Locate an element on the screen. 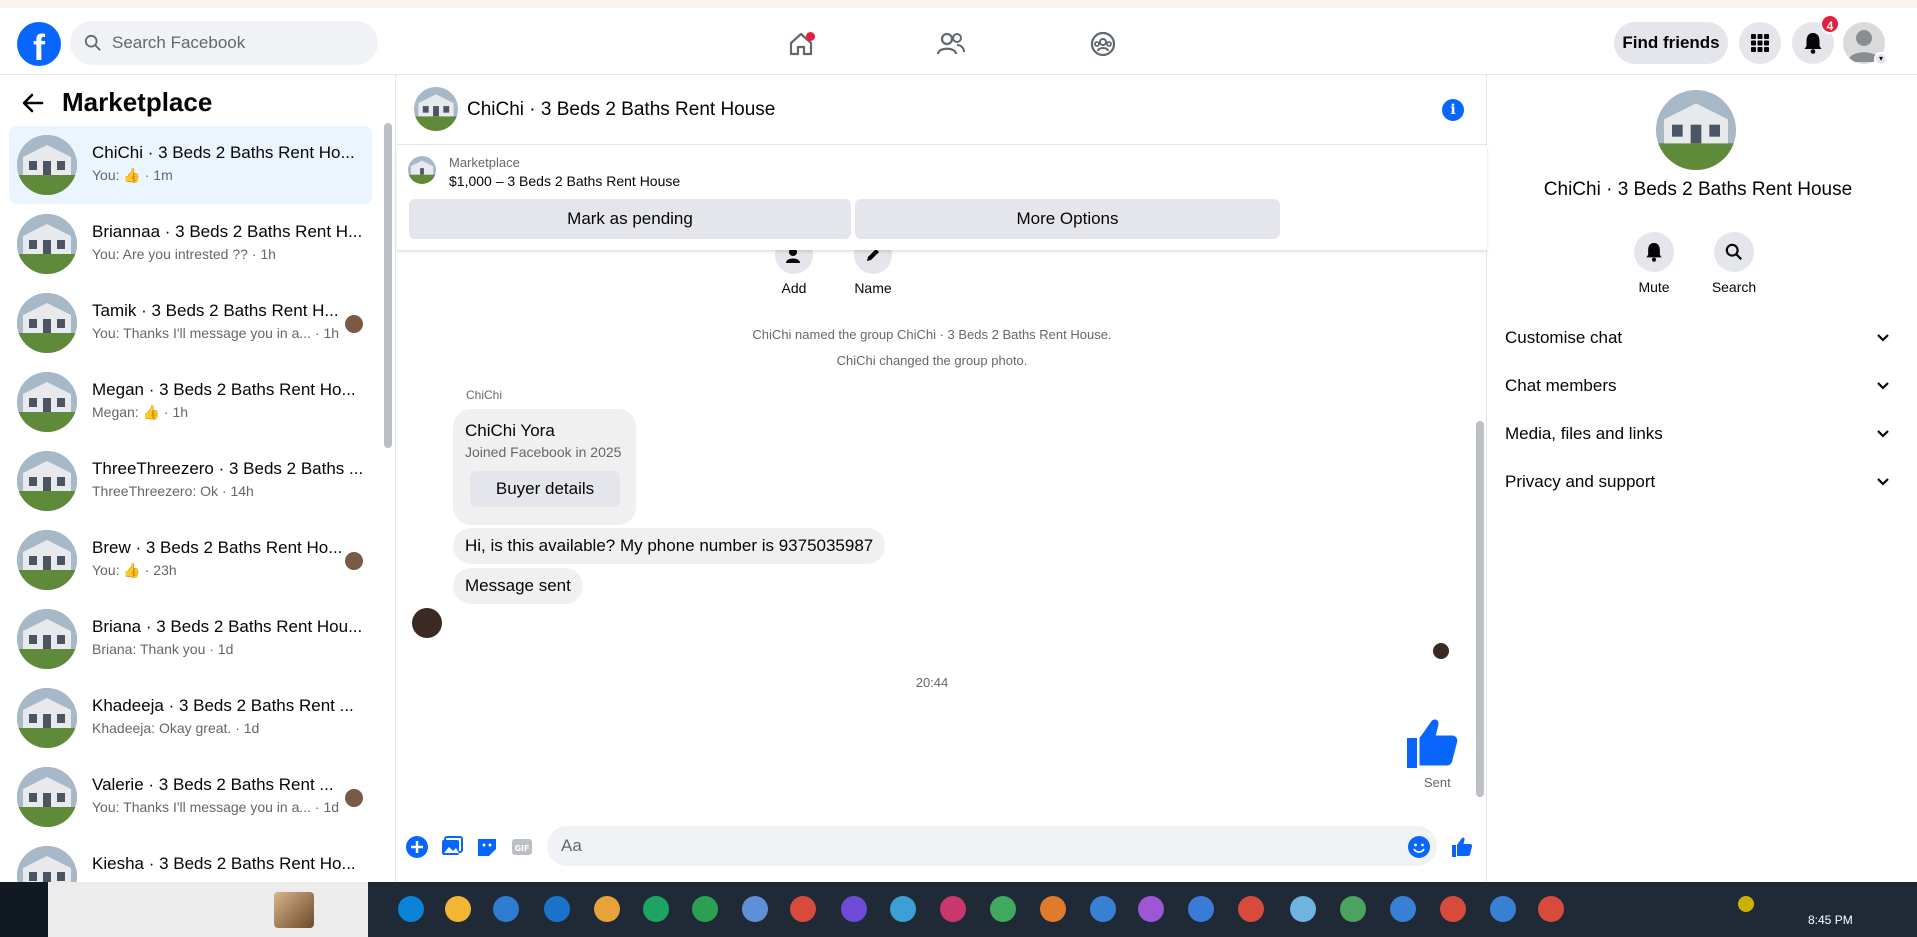 This screenshot has height=937, width=1917. listing-thumbnail is located at coordinates (422, 170).